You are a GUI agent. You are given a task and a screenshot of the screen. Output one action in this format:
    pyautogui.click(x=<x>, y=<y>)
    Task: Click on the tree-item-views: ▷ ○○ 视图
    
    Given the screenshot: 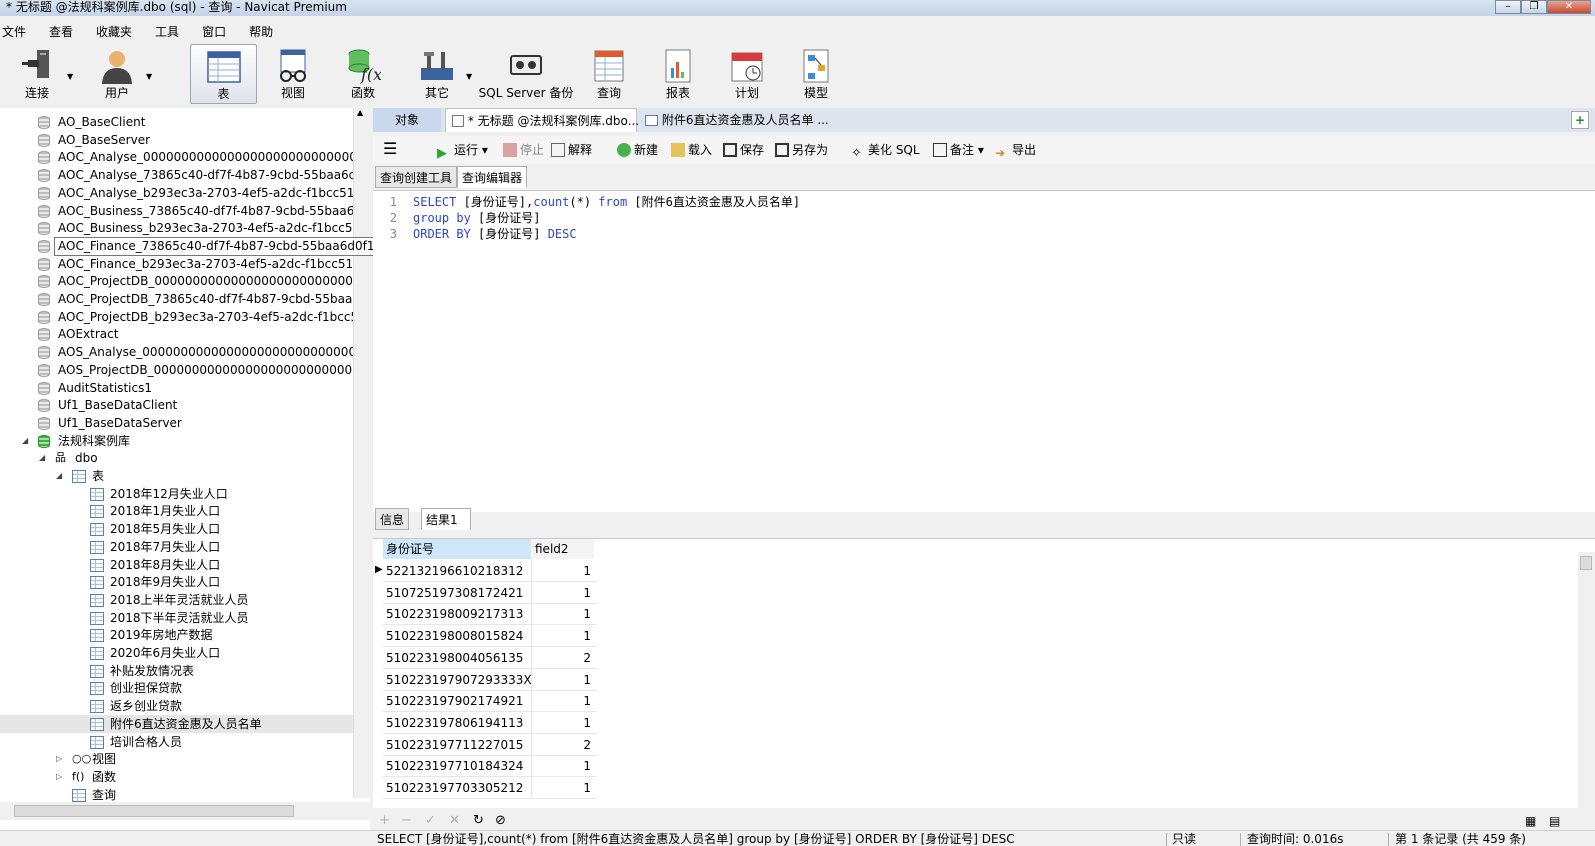 What is the action you would take?
    pyautogui.click(x=176, y=759)
    